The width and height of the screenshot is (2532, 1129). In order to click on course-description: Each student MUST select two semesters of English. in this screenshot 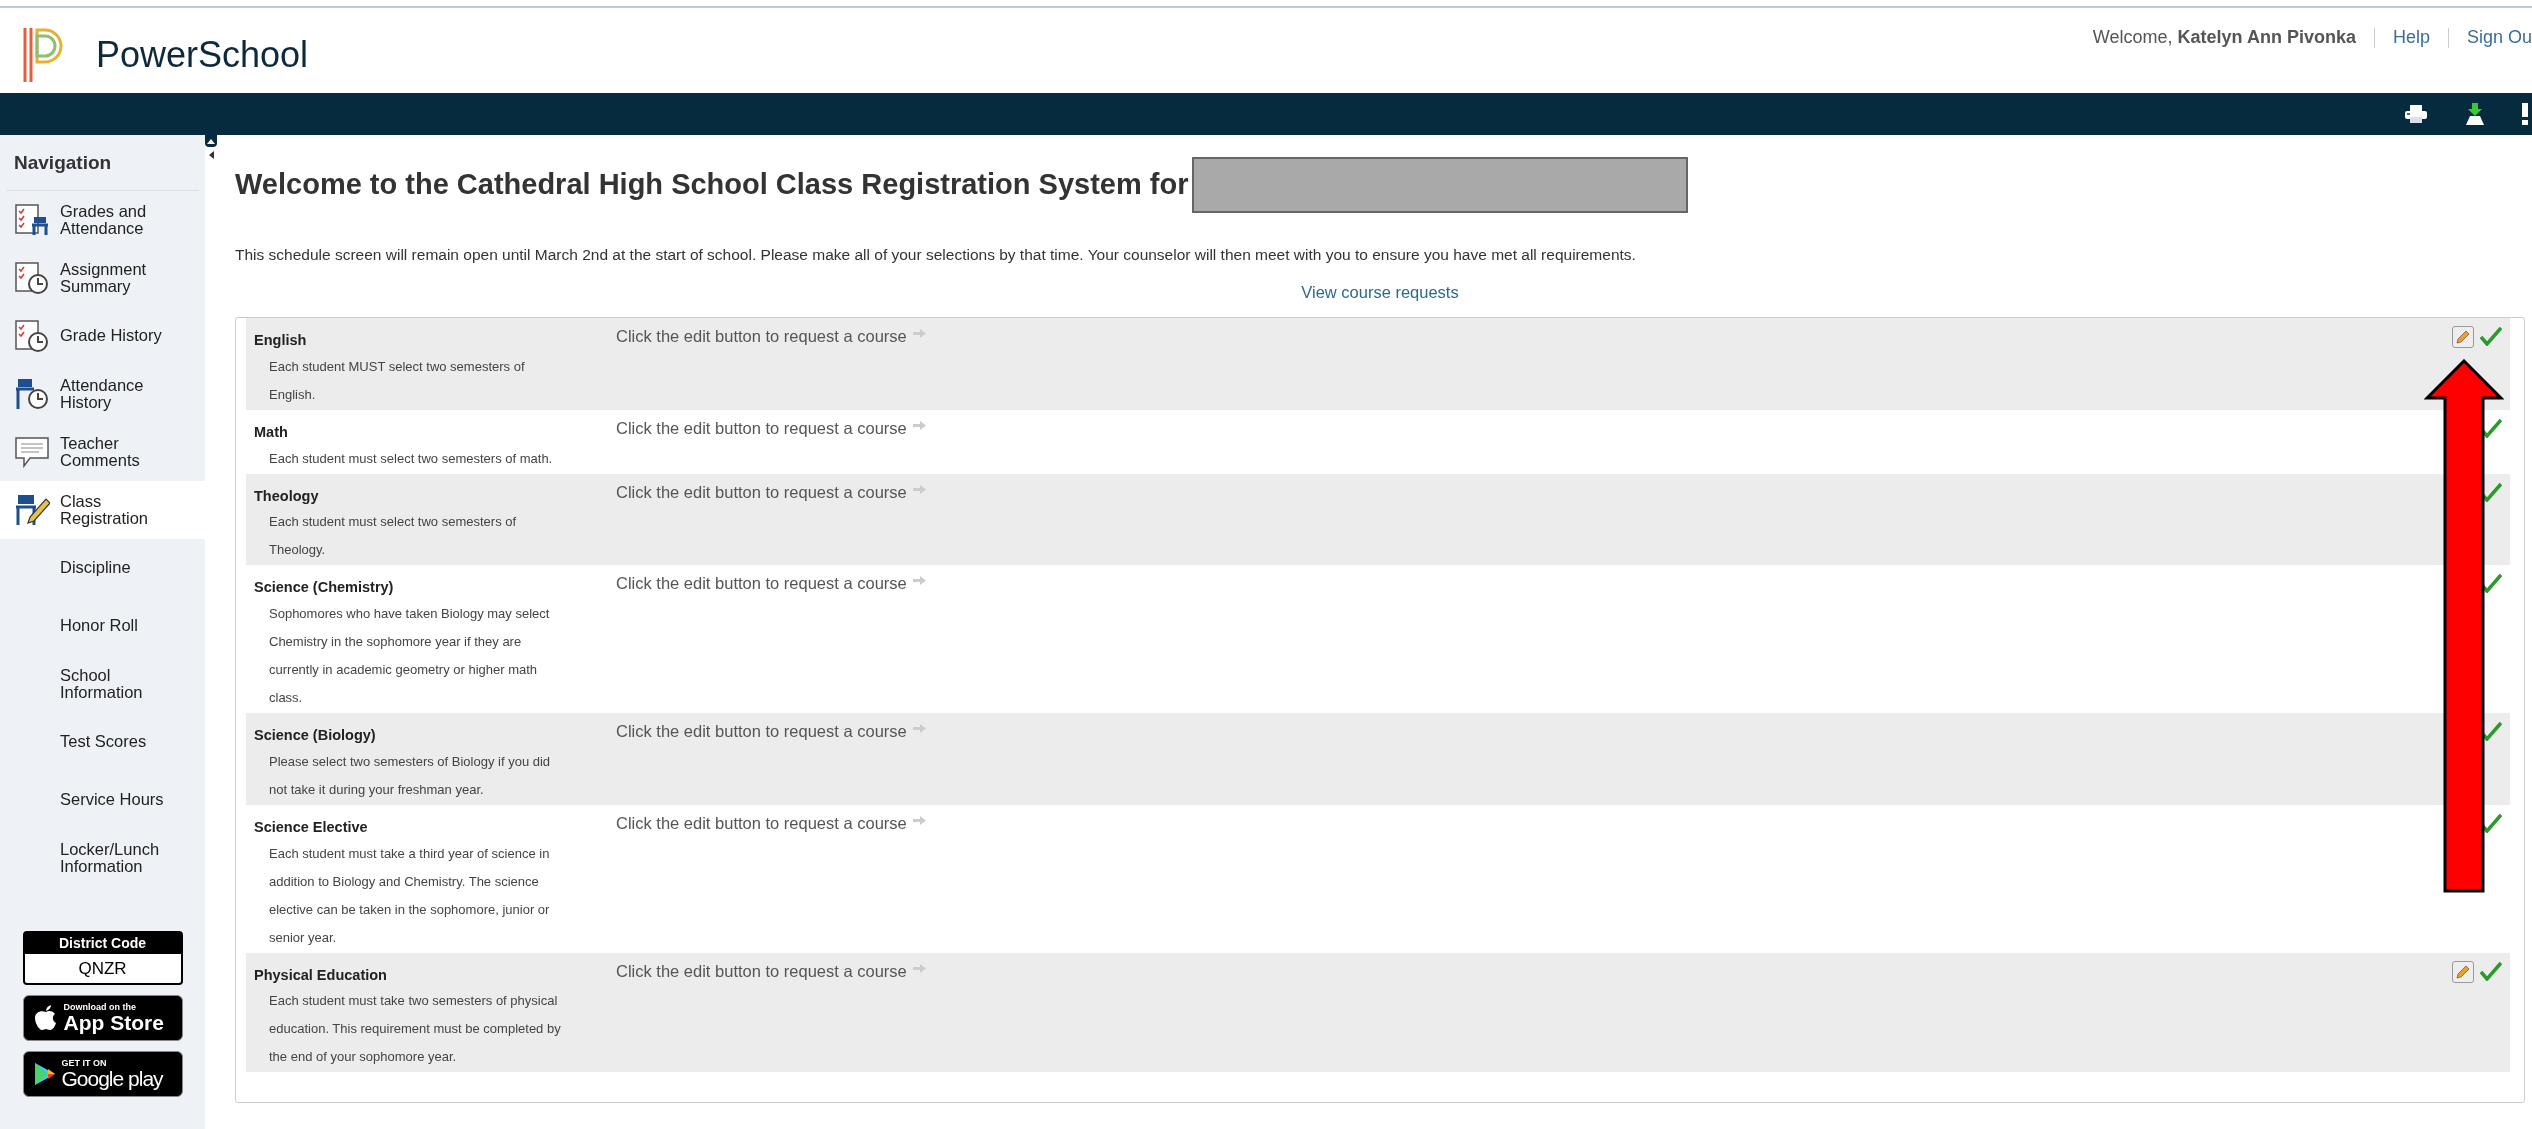, I will do `click(397, 380)`.